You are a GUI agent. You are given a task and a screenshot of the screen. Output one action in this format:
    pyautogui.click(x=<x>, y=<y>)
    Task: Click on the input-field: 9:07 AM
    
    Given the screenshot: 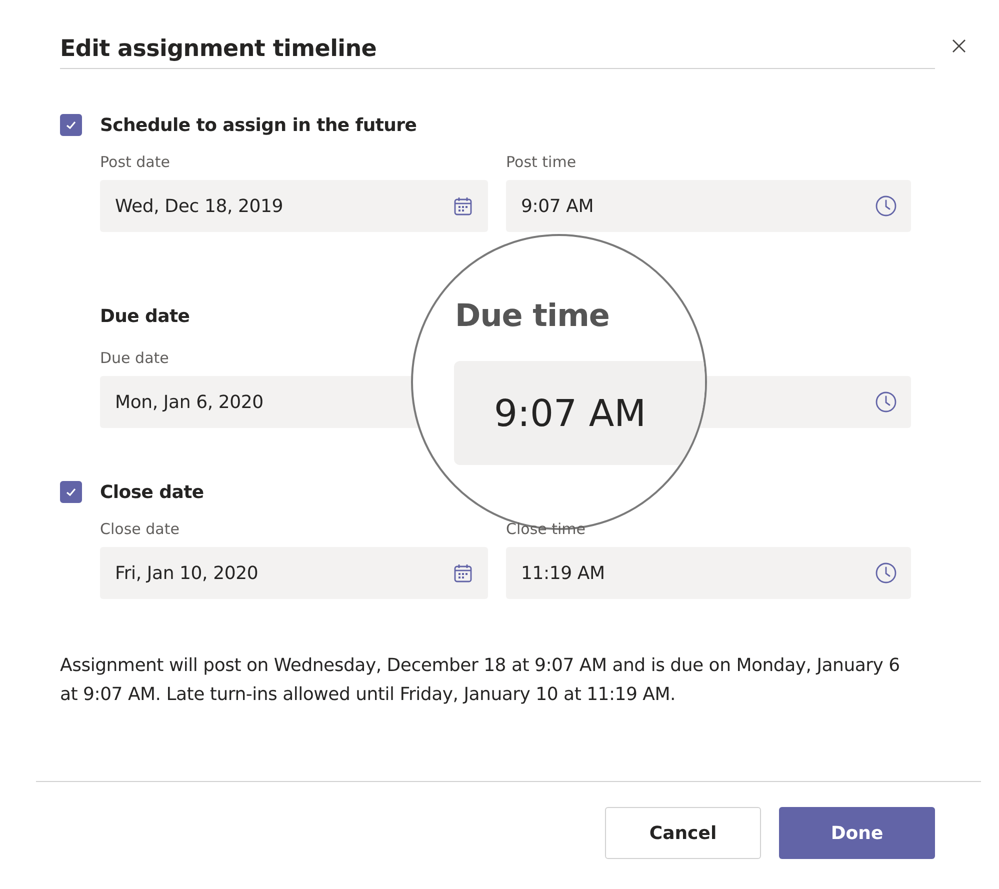 What is the action you would take?
    pyautogui.click(x=708, y=206)
    